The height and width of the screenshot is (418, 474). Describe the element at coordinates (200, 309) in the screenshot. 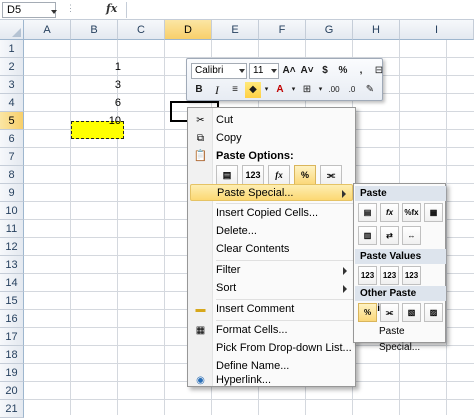

I see `comment-icon: ▬` at that location.